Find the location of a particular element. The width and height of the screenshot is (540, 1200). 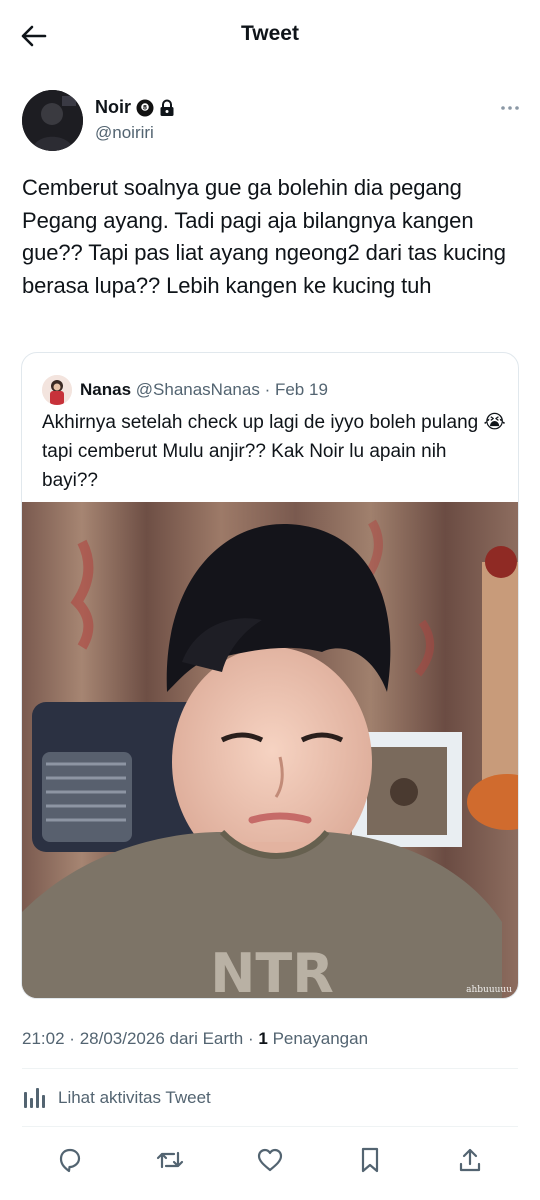

retweet-button is located at coordinates (170, 1160).